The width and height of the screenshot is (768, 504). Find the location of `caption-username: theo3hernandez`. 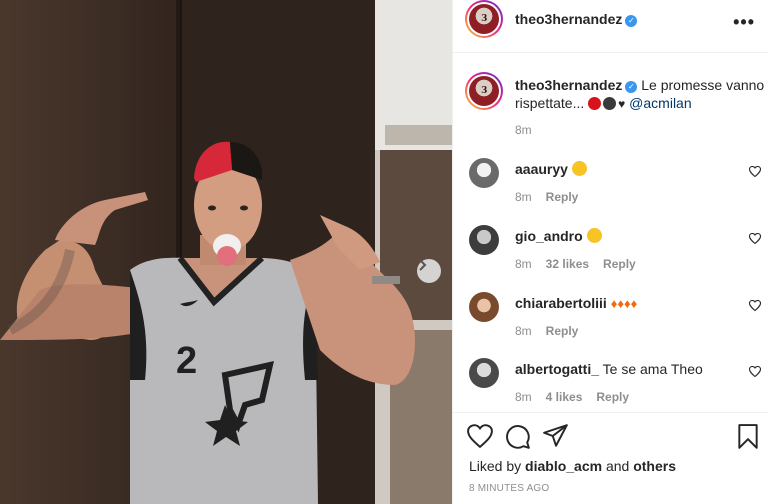

caption-username: theo3hernandez is located at coordinates (568, 85).